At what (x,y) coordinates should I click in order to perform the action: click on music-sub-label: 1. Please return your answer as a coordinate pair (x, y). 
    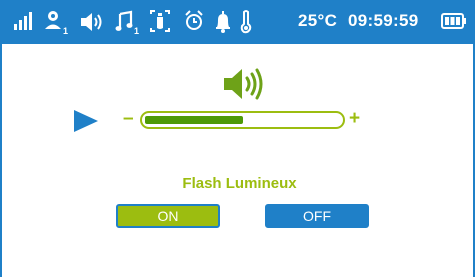
    Looking at the image, I should click on (137, 31).